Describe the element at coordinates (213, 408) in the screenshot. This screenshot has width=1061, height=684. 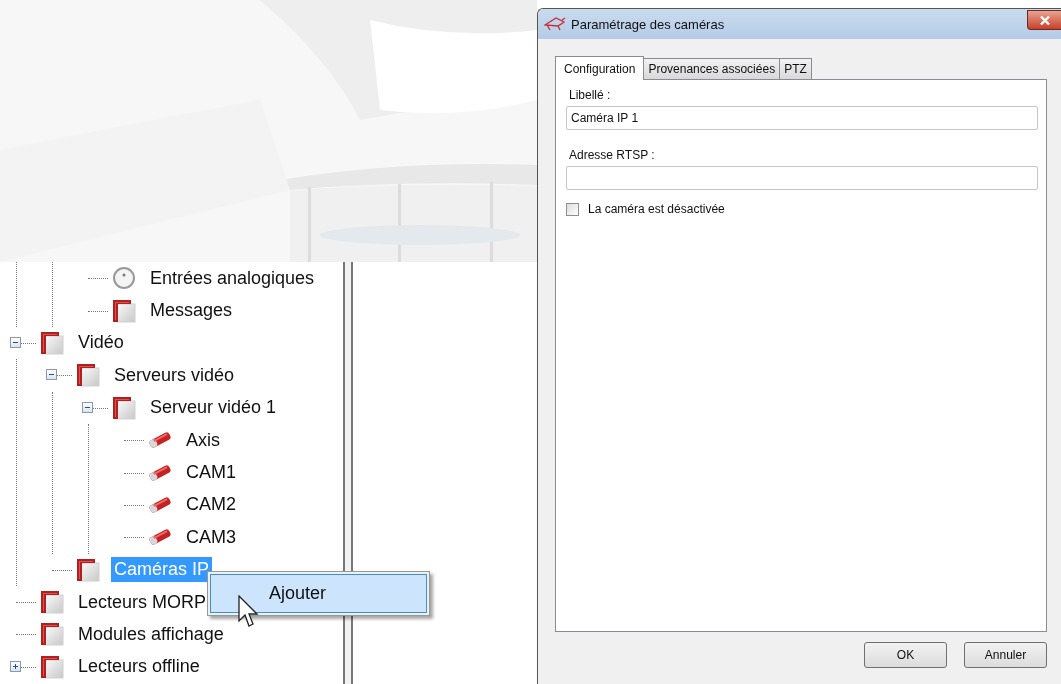
I see `tree-item: Serveur vidéo 1` at that location.